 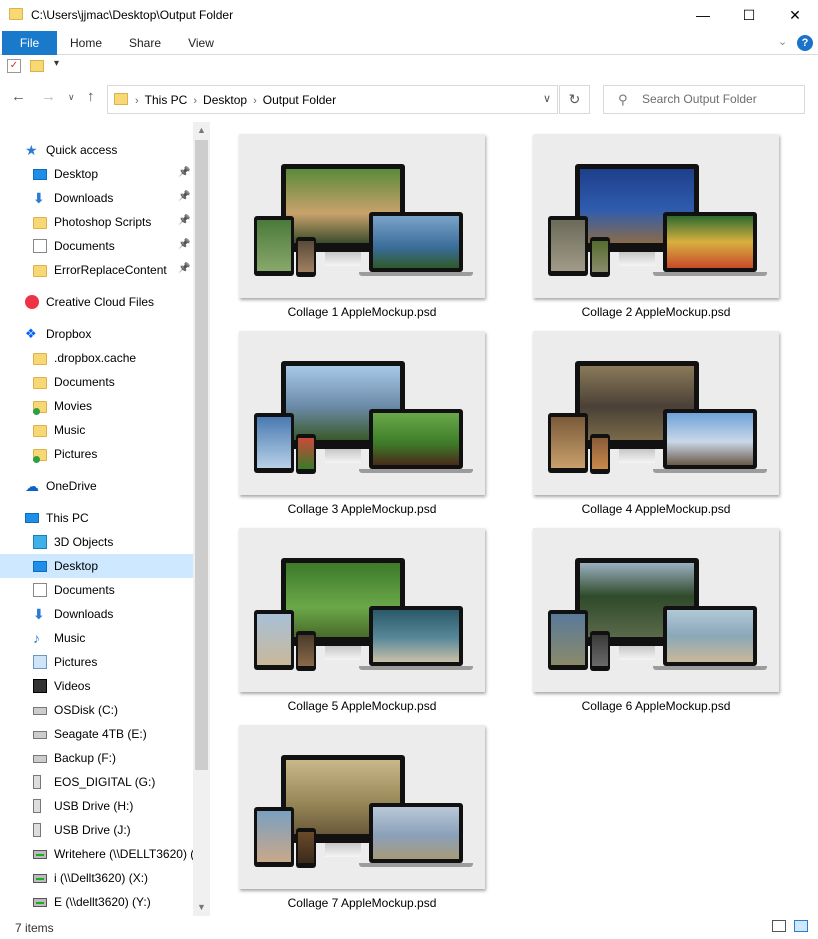 I want to click on file-tile: Collage 4 AppleMockup.psd, so click(x=656, y=424).